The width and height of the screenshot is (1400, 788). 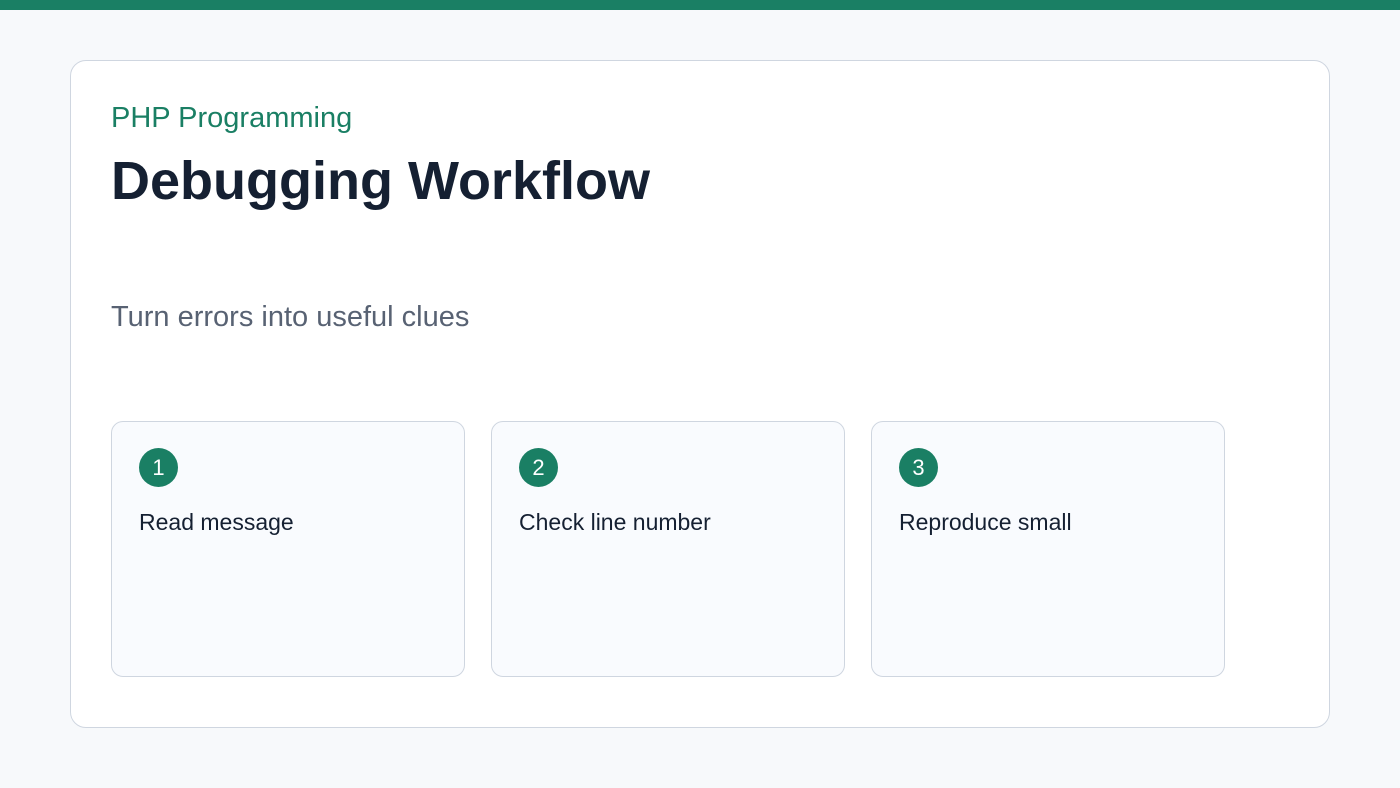 What do you see at coordinates (290, 317) in the screenshot?
I see `page-subtitle: Turn errors into useful clues` at bounding box center [290, 317].